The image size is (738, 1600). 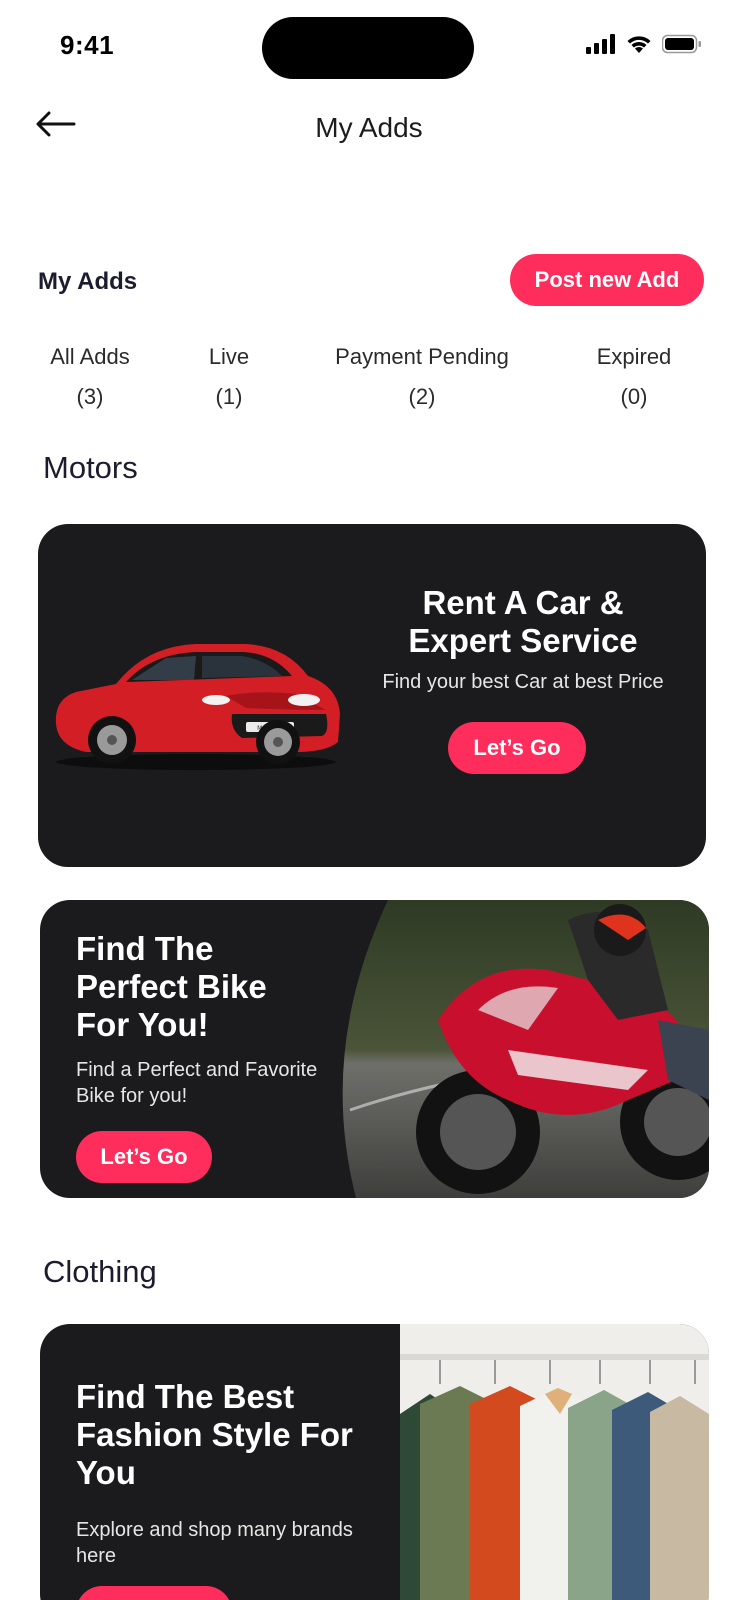 What do you see at coordinates (90, 396) in the screenshot?
I see `tab-count: (3)` at bounding box center [90, 396].